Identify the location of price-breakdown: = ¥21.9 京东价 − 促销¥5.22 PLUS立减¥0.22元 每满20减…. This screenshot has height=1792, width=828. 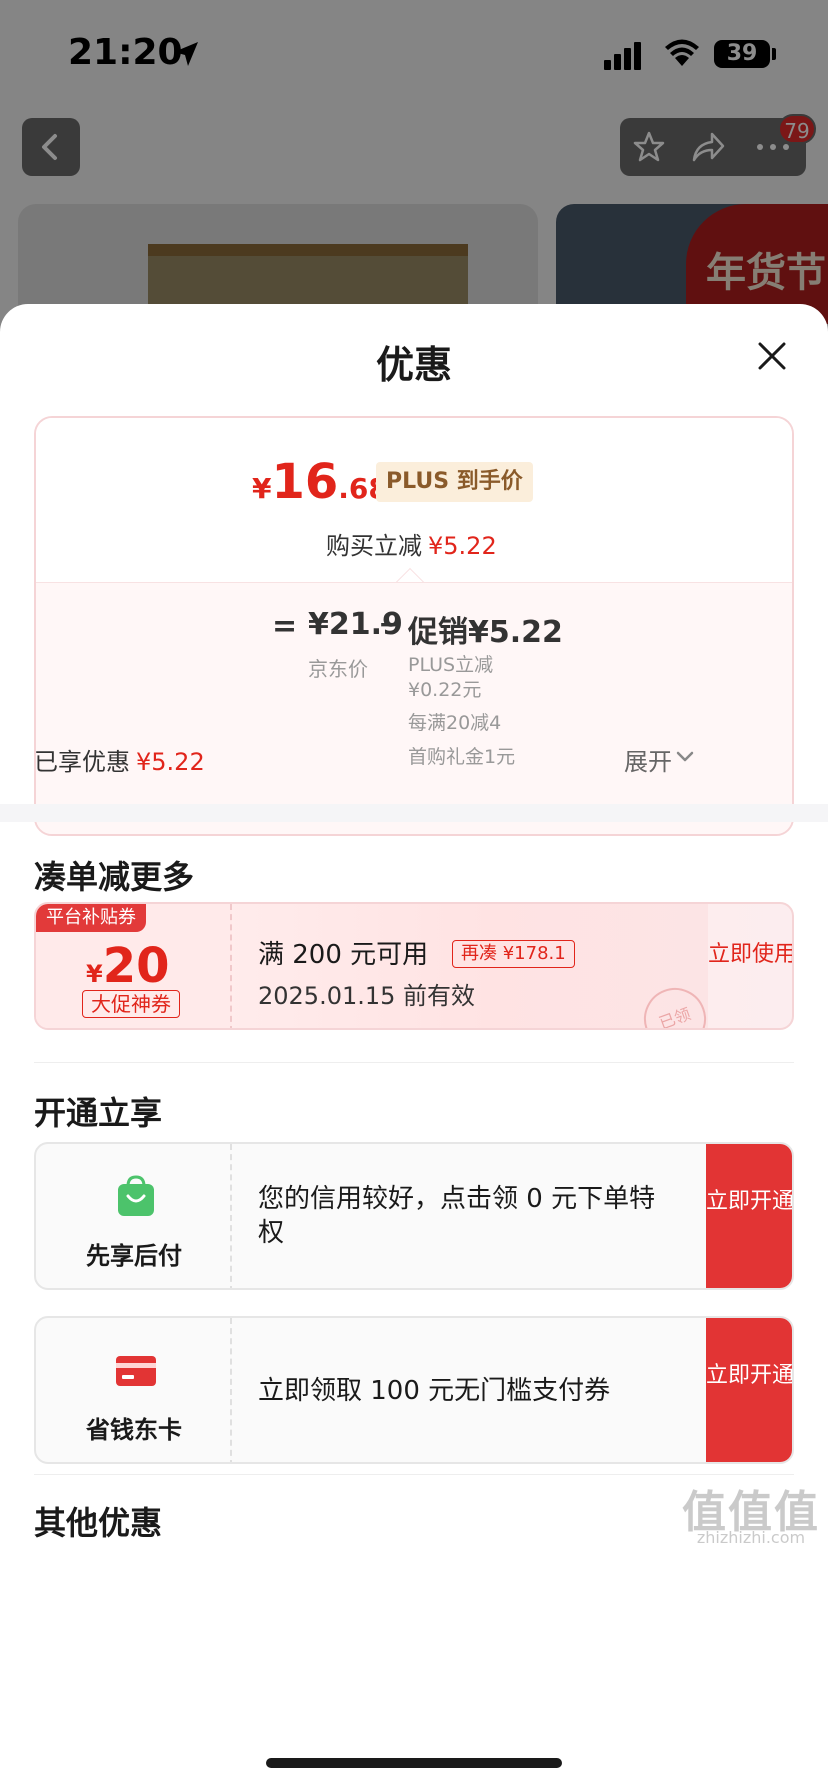
(414, 708).